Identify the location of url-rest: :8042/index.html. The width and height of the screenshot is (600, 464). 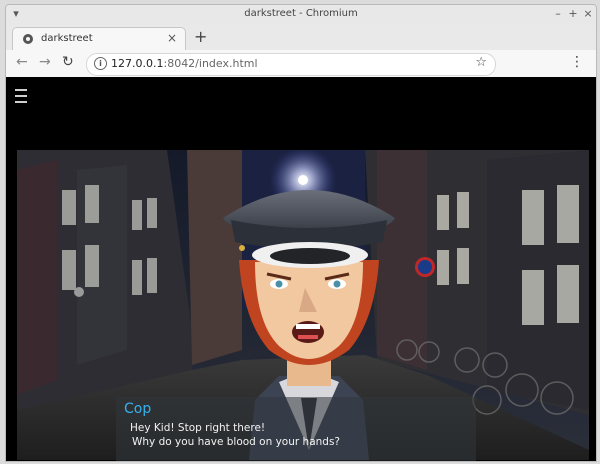
(210, 63).